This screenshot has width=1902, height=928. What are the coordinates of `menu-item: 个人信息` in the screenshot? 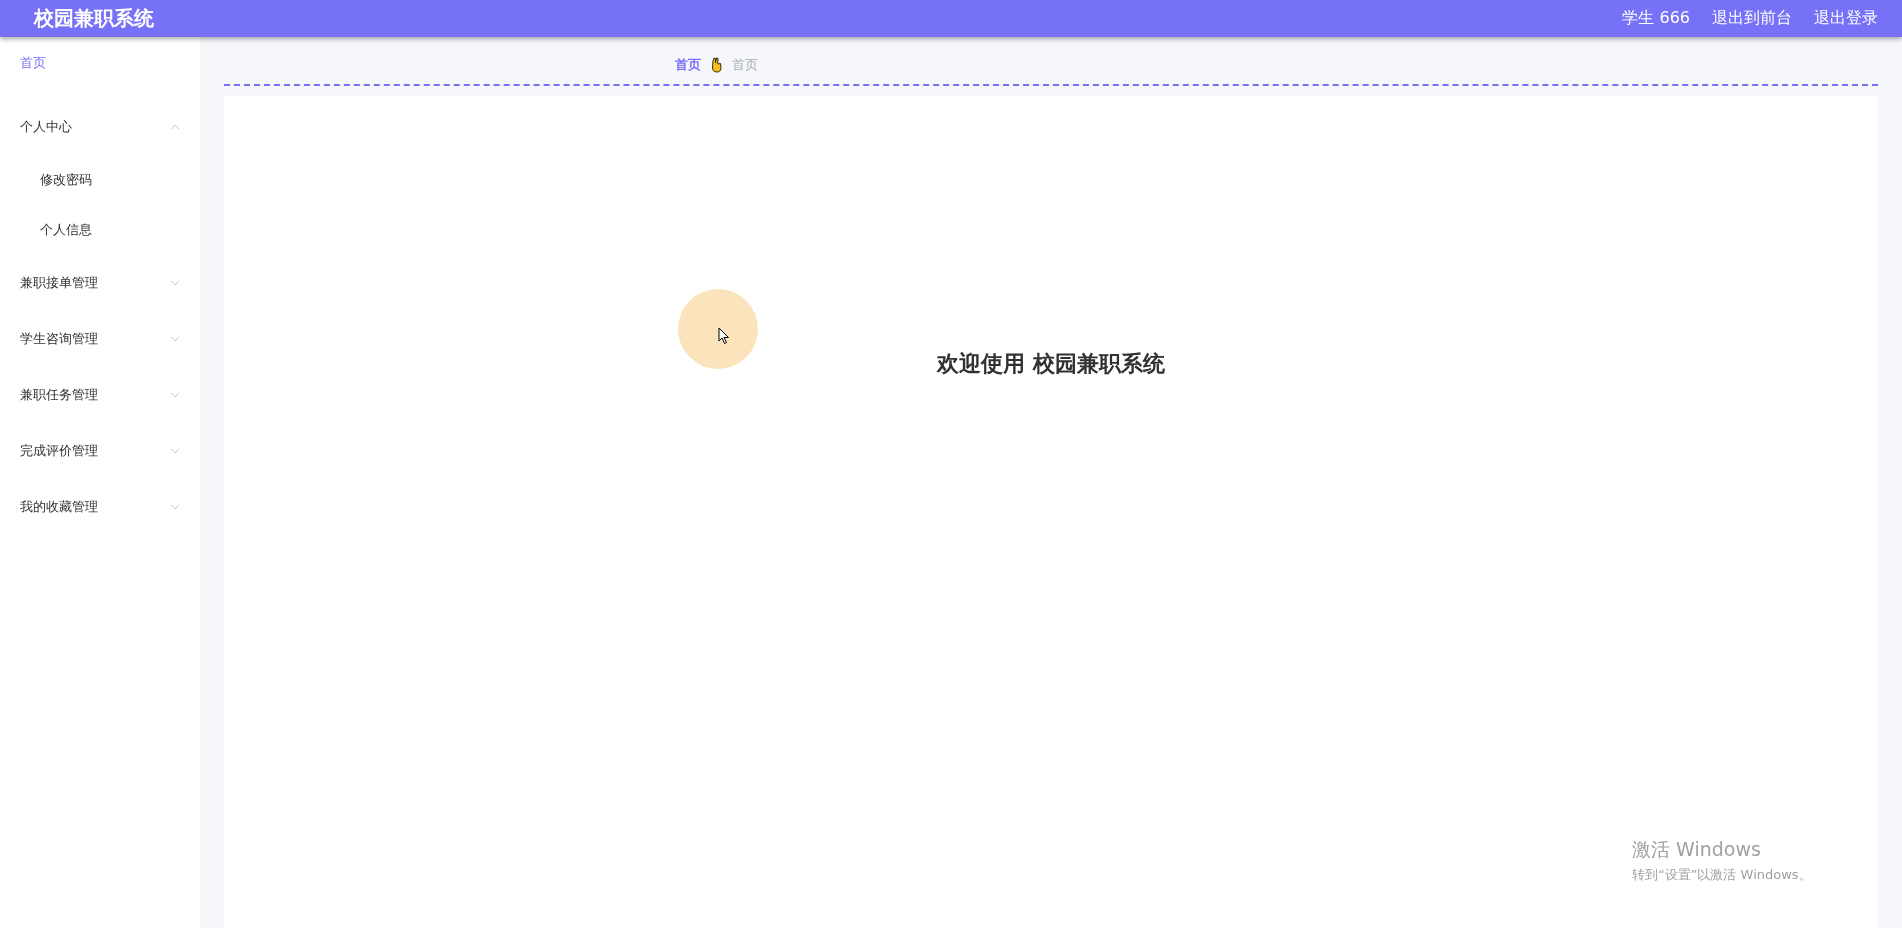 It's located at (100, 230).